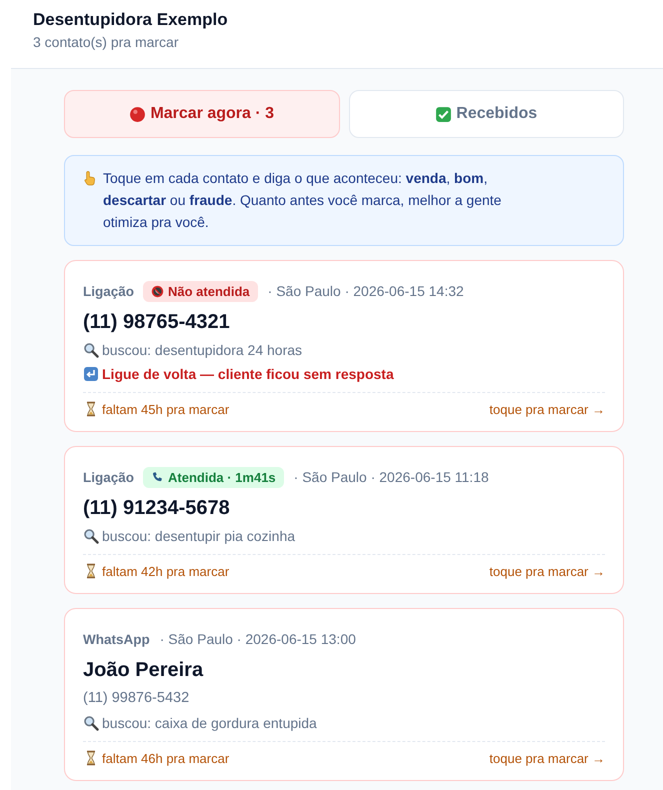  What do you see at coordinates (166, 571) in the screenshot?
I see `deadline-text: faltam 42h pra marcar` at bounding box center [166, 571].